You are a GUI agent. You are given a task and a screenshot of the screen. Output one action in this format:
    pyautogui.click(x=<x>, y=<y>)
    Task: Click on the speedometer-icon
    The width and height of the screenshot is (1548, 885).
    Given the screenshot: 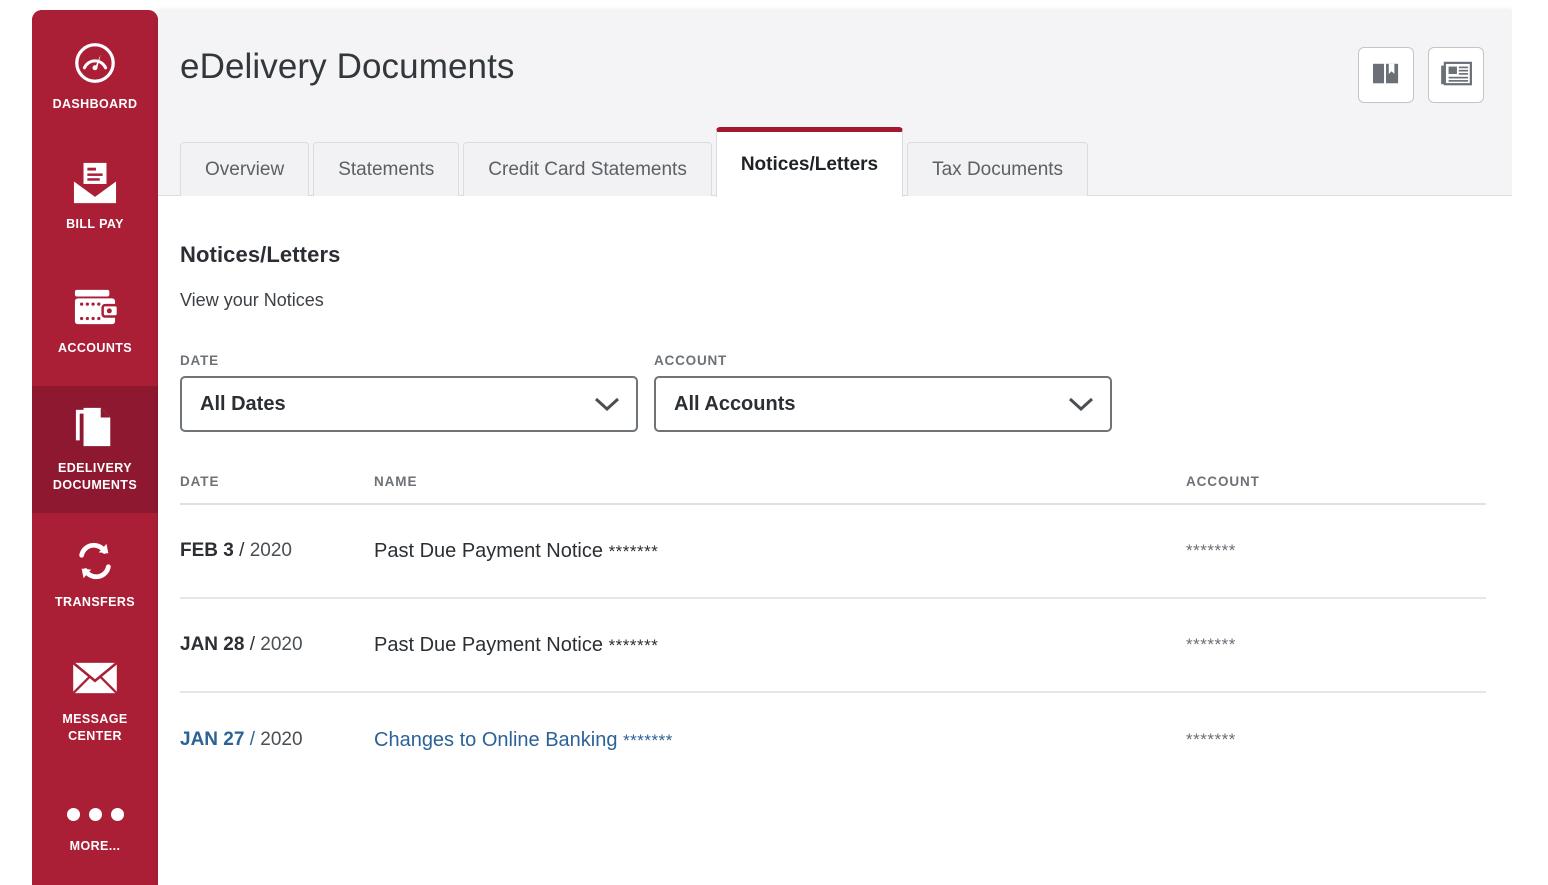 What is the action you would take?
    pyautogui.click(x=95, y=63)
    